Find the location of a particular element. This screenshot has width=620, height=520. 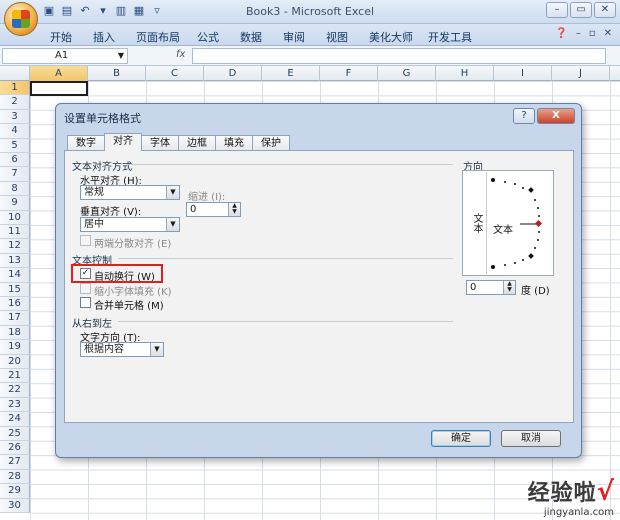

row-header: 26 is located at coordinates (15, 448).